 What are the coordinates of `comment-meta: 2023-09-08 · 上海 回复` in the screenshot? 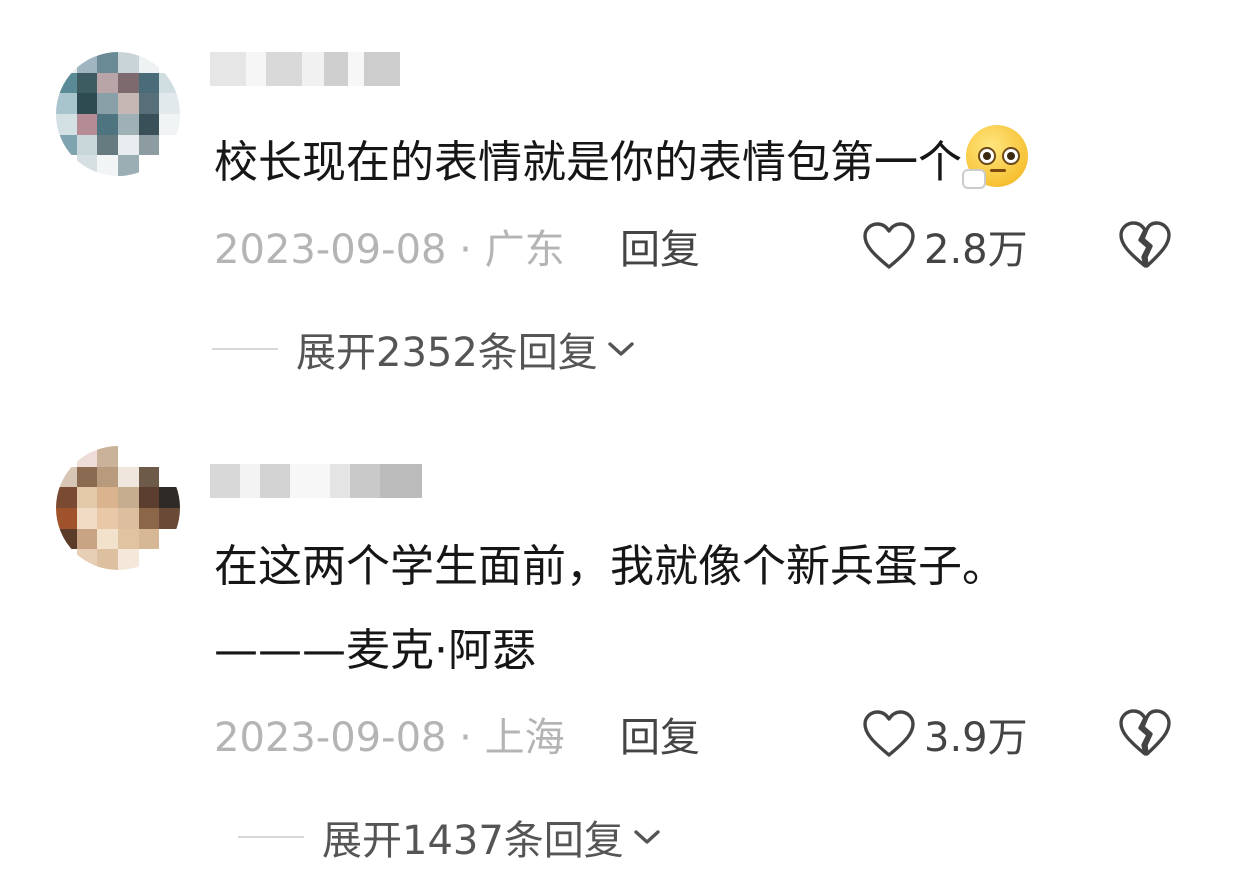 It's located at (457, 734).